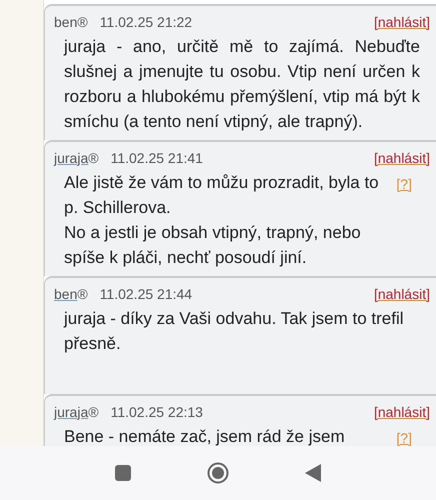  Describe the element at coordinates (218, 473) in the screenshot. I see `home-icon` at that location.